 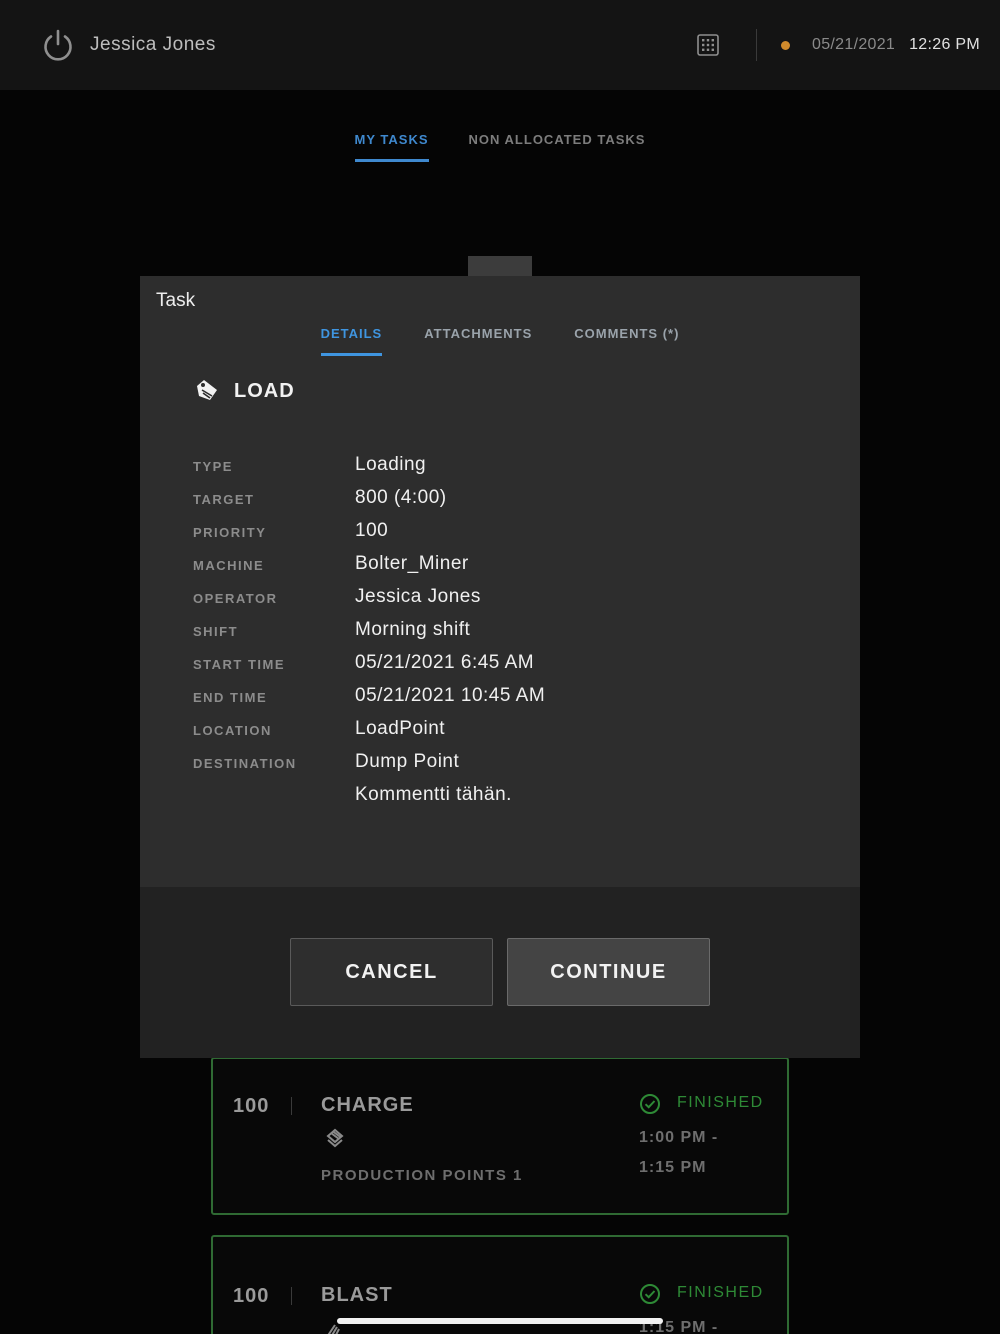 I want to click on detail-label: DESTINATION, so click(x=245, y=763).